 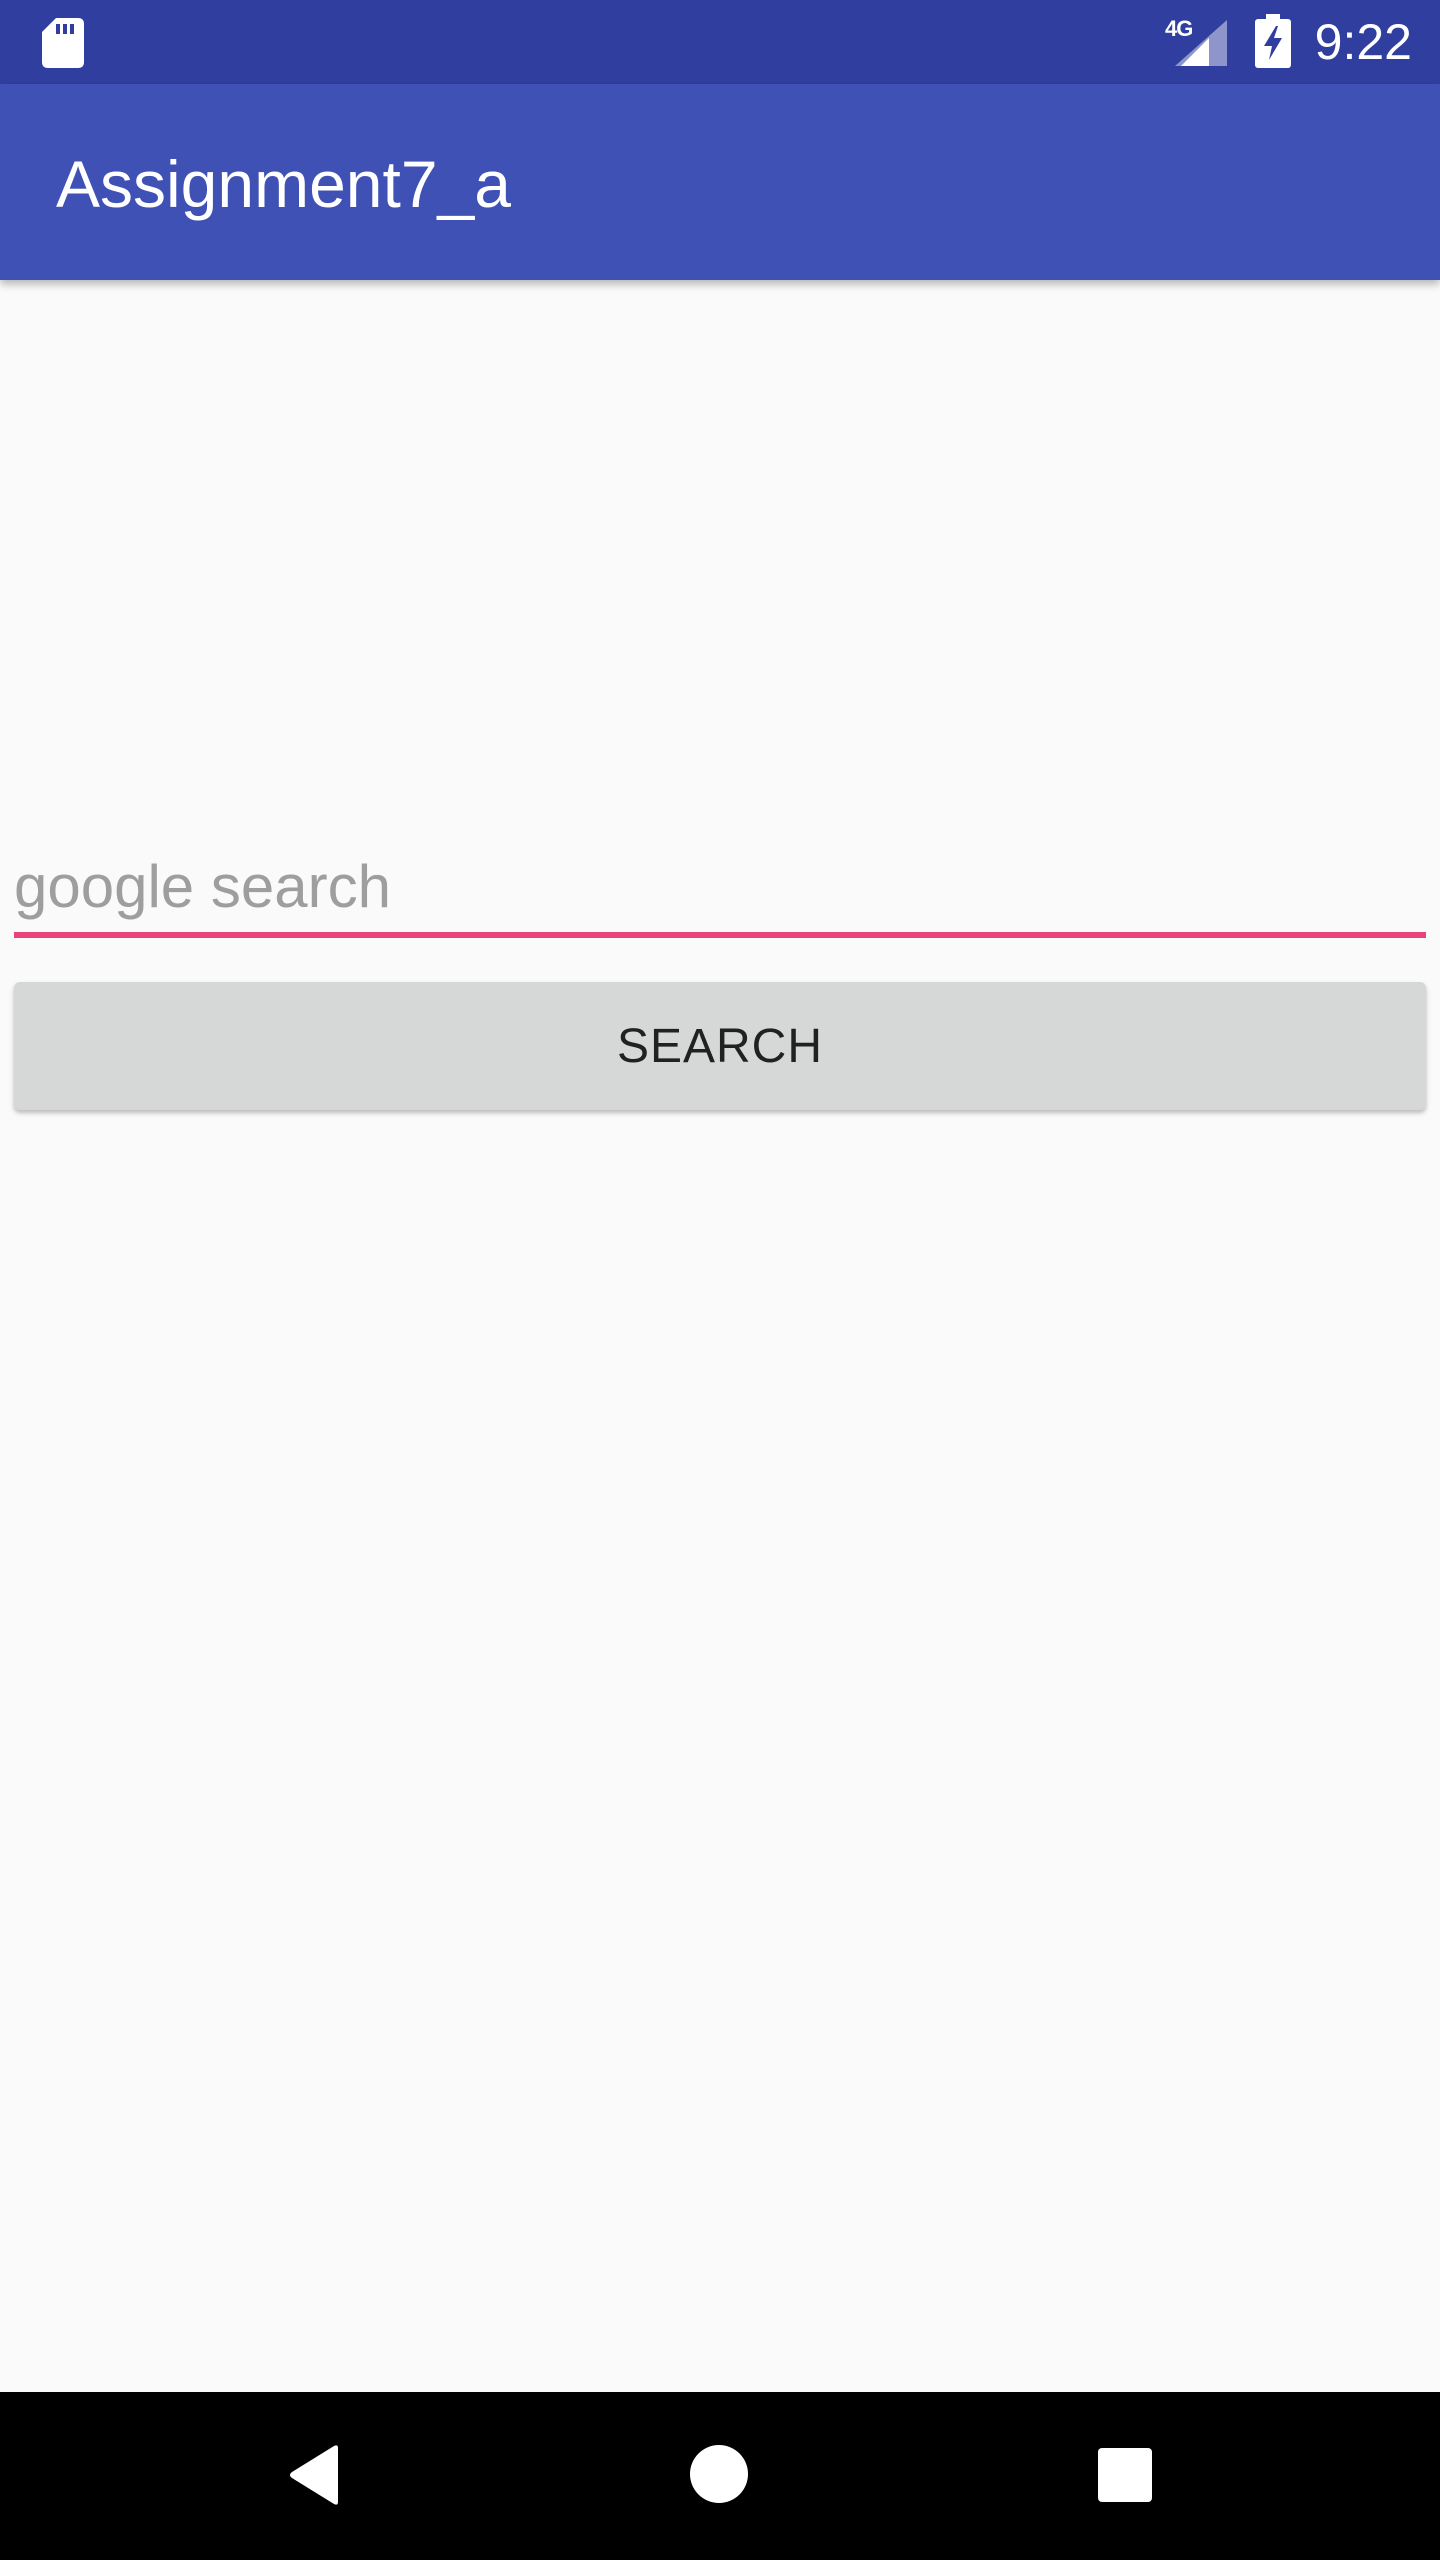 What do you see at coordinates (1363, 42) in the screenshot?
I see `status-clock: 9:22` at bounding box center [1363, 42].